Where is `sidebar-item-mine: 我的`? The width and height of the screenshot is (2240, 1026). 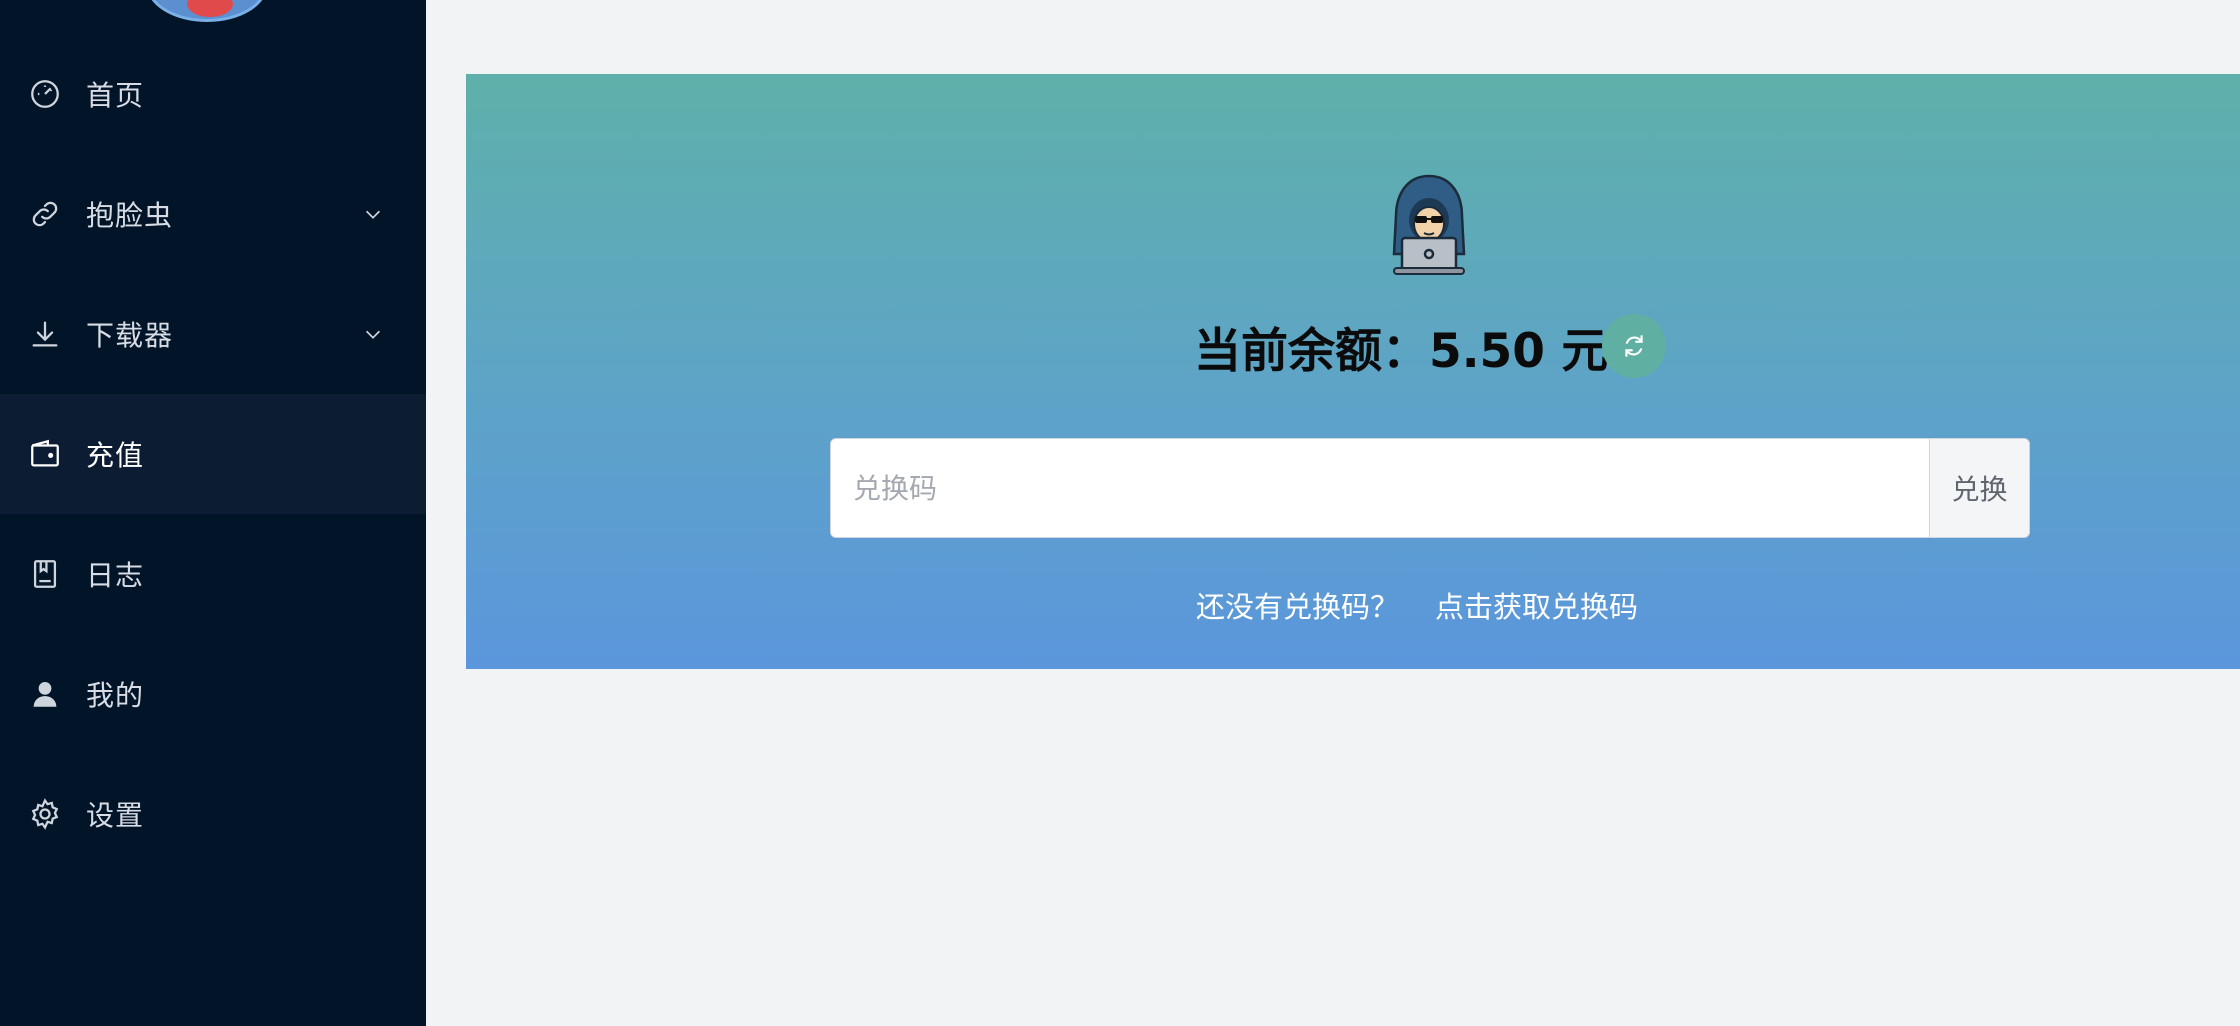 sidebar-item-mine: 我的 is located at coordinates (213, 694).